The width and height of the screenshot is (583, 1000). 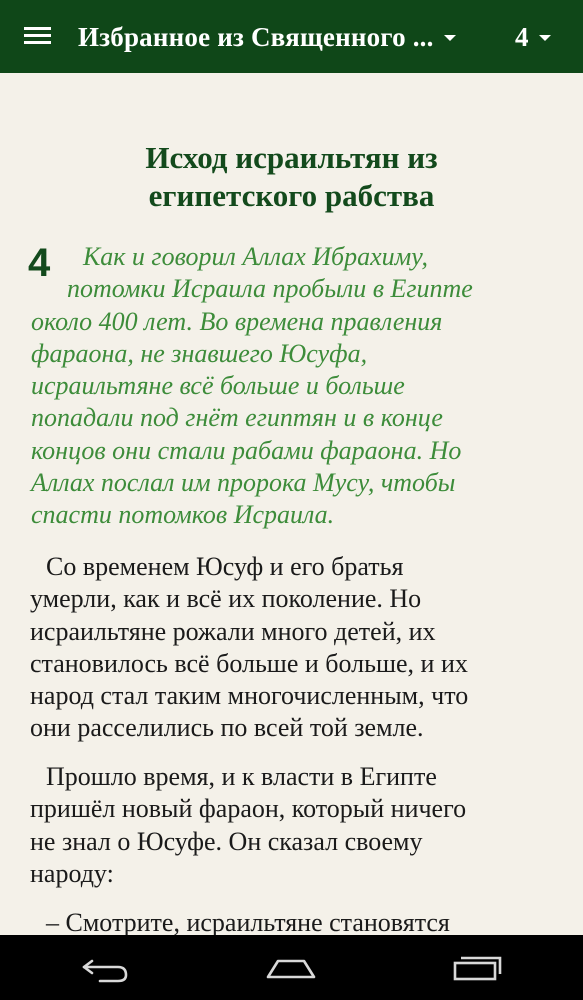 I want to click on paragraph-line: пришёл новый фараон, который ничего, so click(x=248, y=809).